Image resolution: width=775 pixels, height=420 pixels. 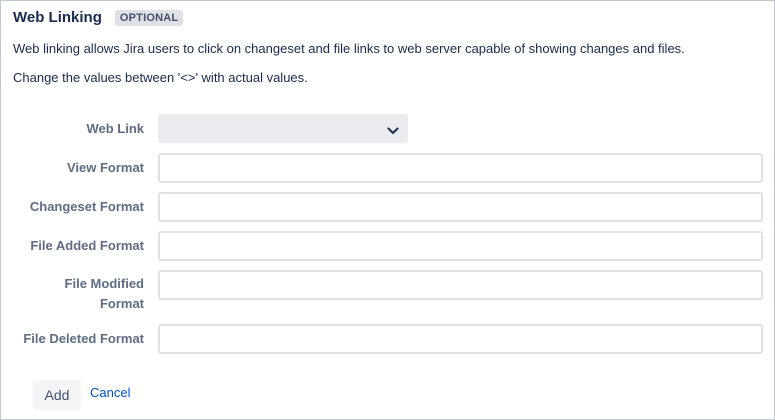 What do you see at coordinates (110, 392) in the screenshot?
I see `cancel-link: Cancel` at bounding box center [110, 392].